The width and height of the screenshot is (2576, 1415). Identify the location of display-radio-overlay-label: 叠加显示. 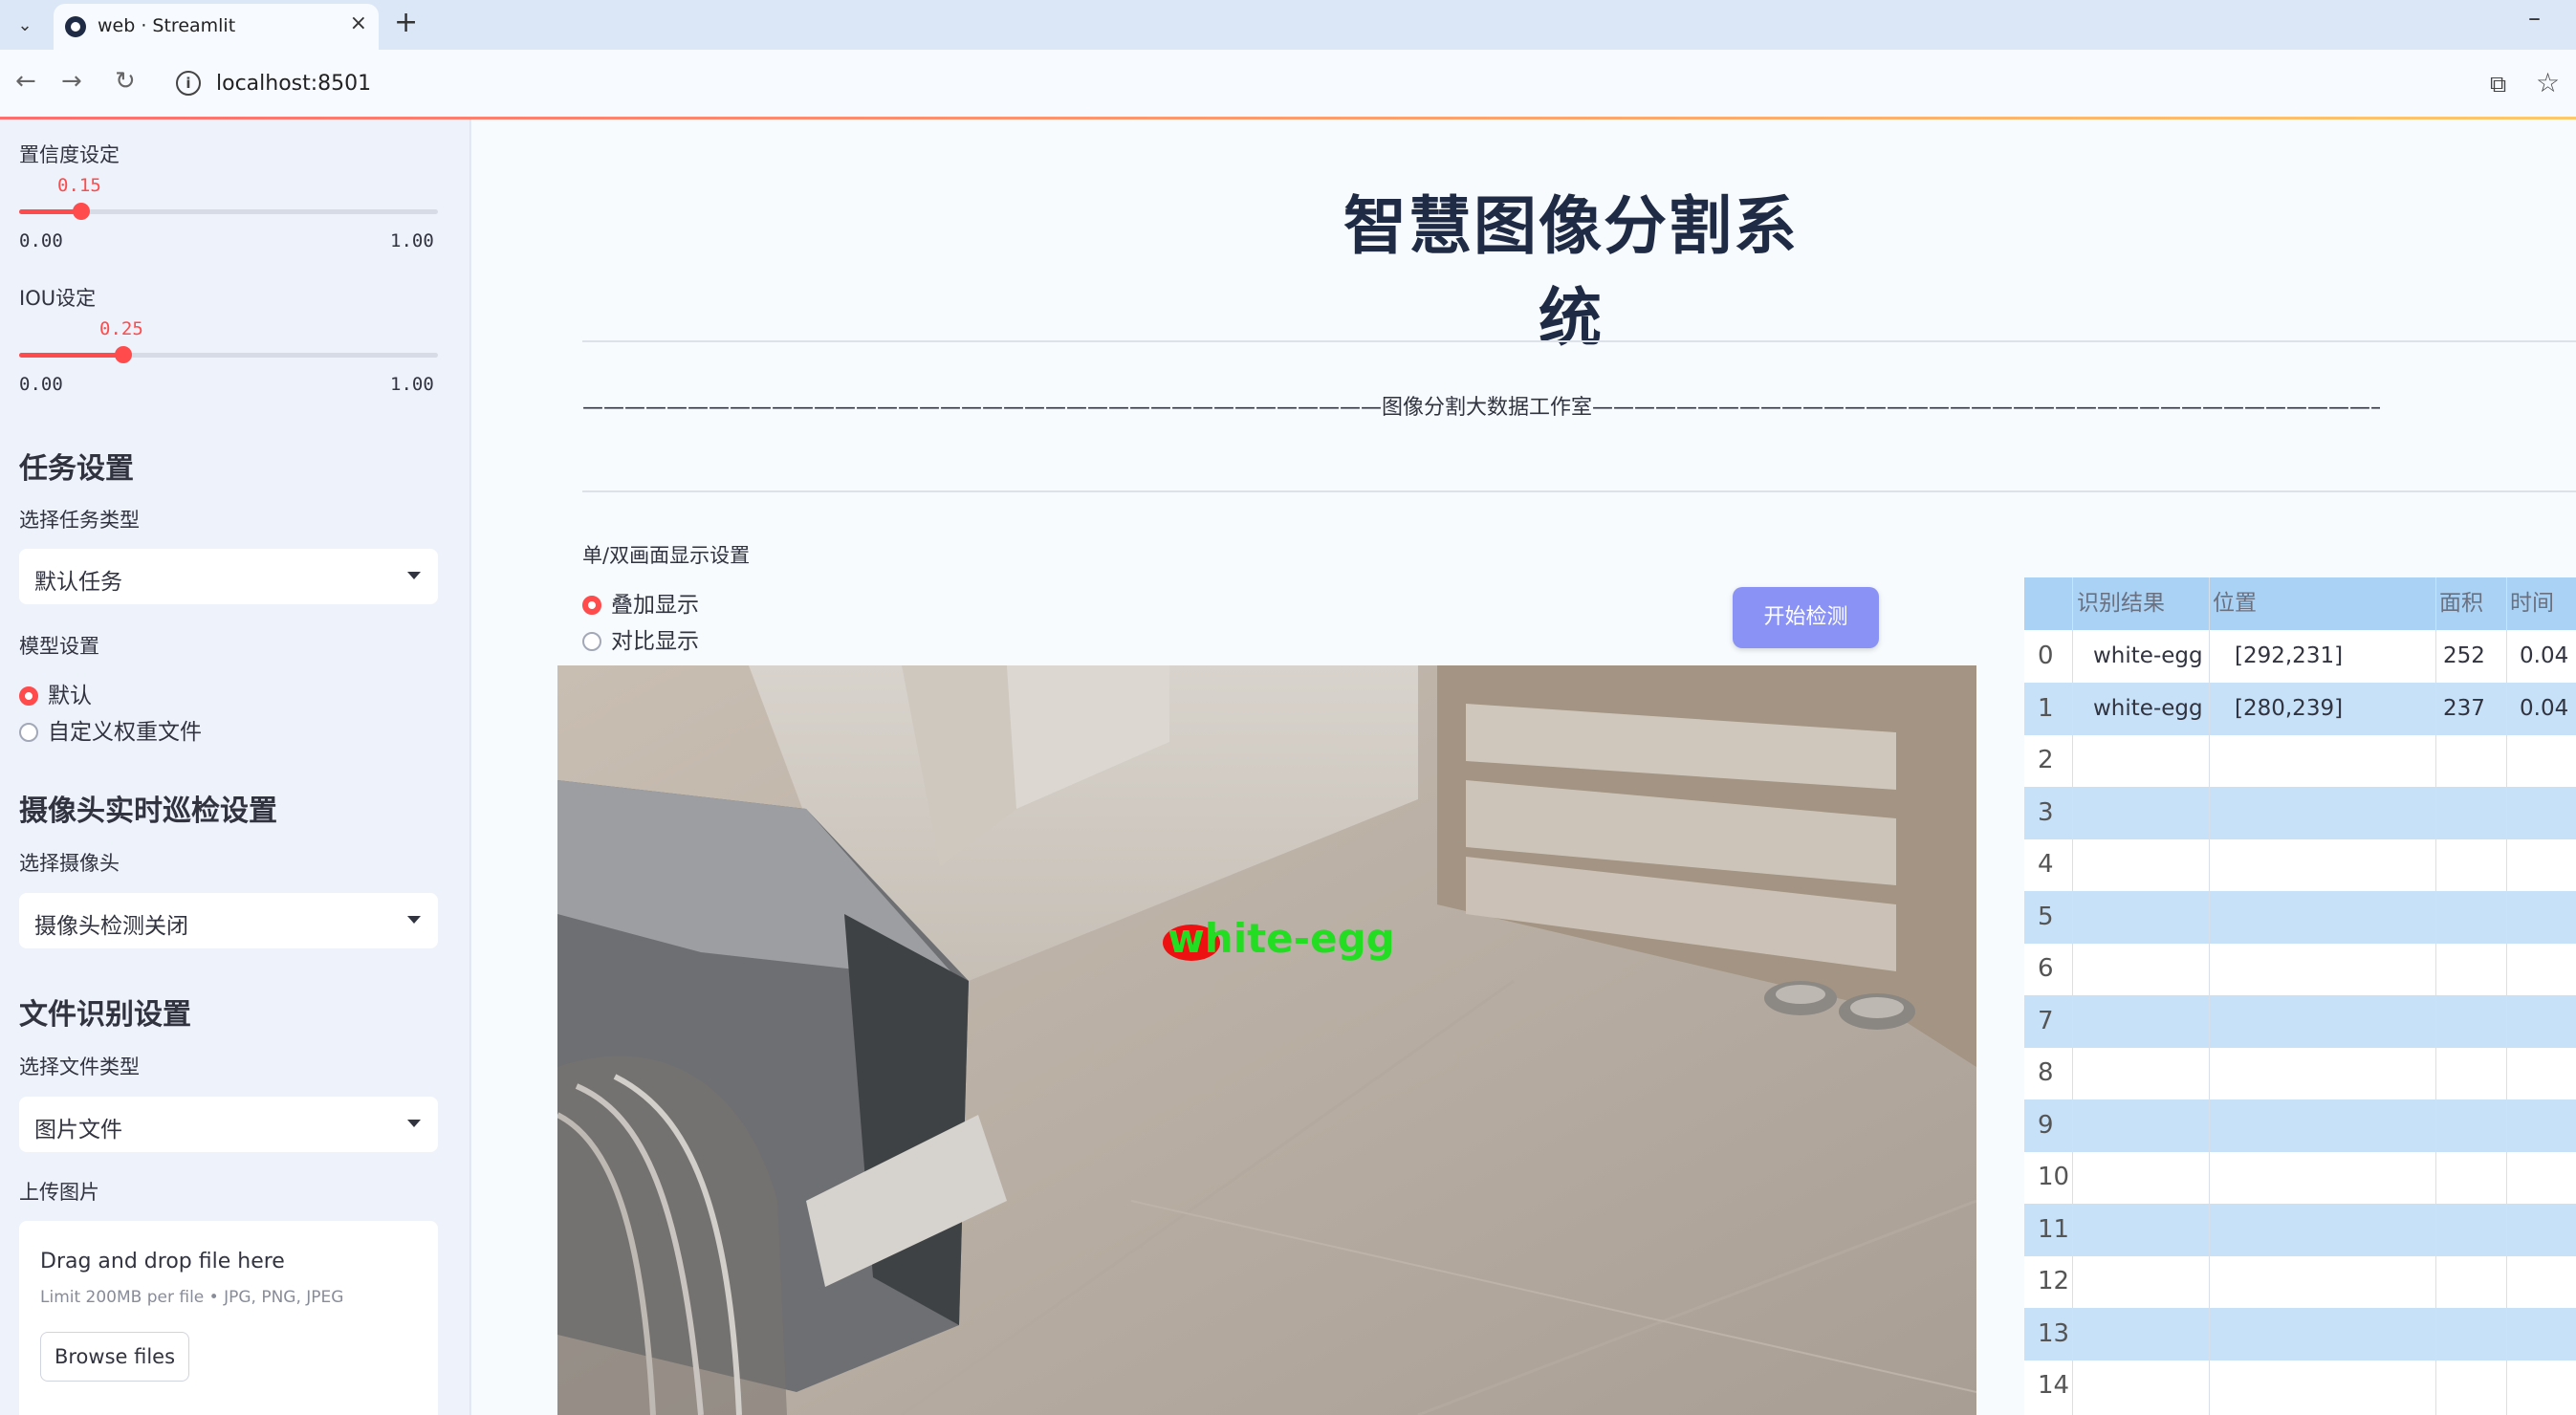
(655, 605).